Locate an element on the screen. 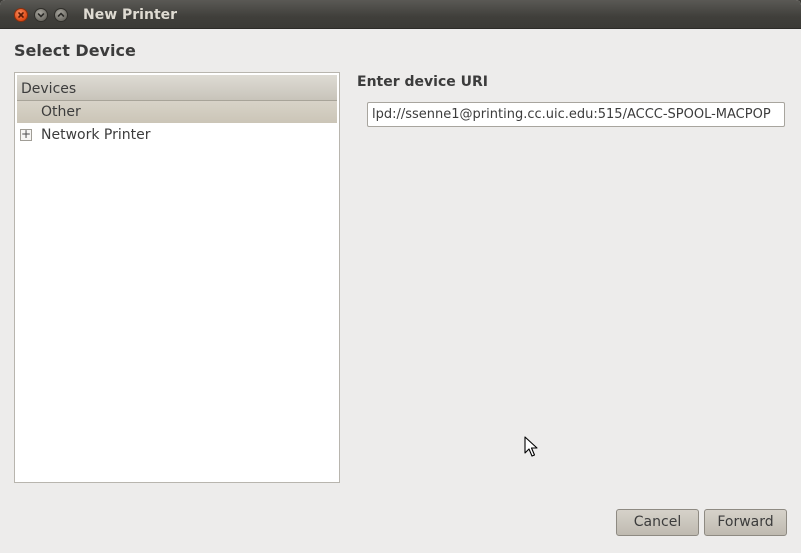  device-uri-input is located at coordinates (576, 114).